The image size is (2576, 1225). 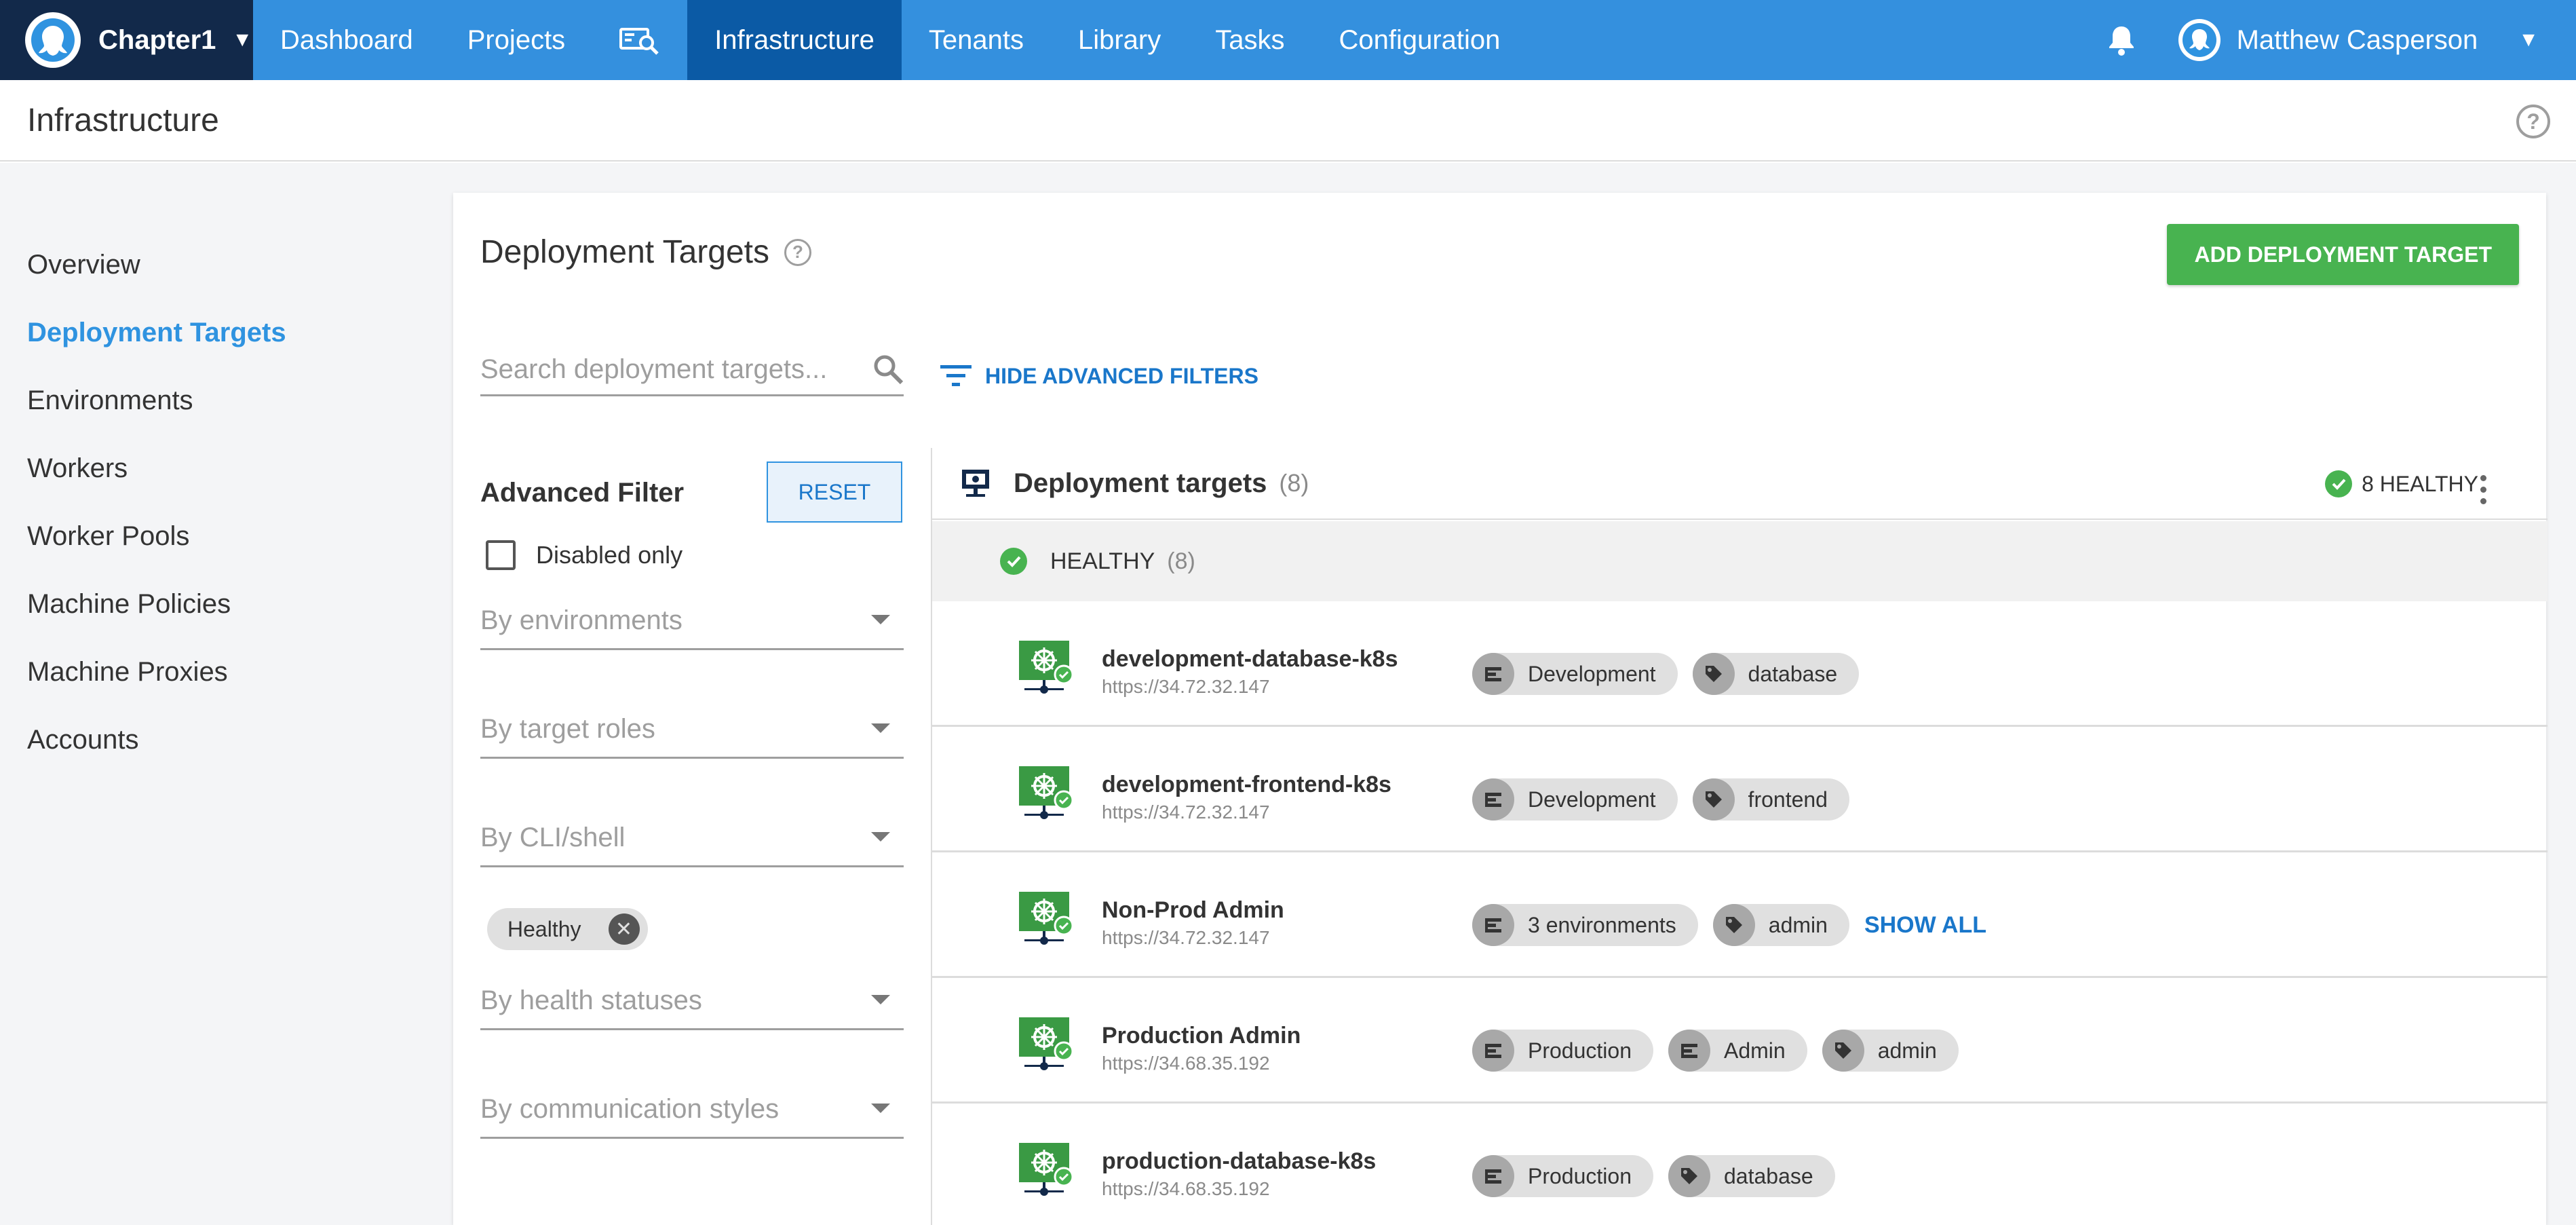 What do you see at coordinates (663, 369) in the screenshot?
I see `search-input` at bounding box center [663, 369].